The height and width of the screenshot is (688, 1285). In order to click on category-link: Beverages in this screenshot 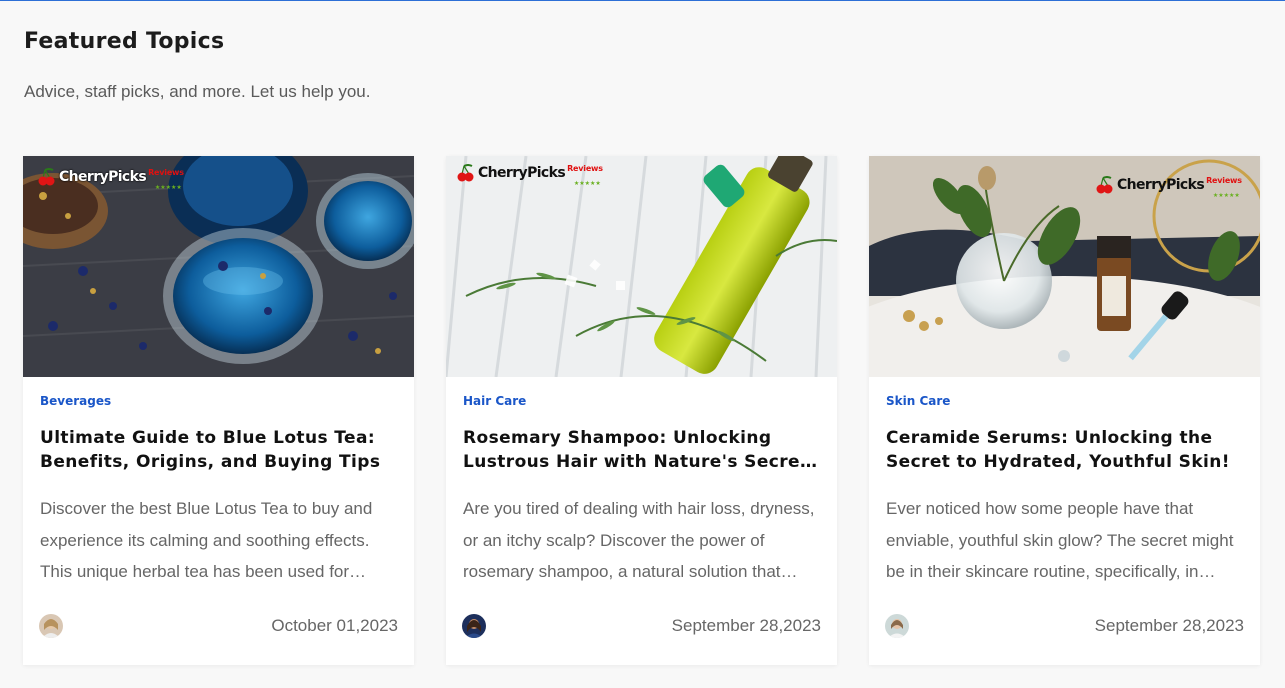, I will do `click(75, 401)`.